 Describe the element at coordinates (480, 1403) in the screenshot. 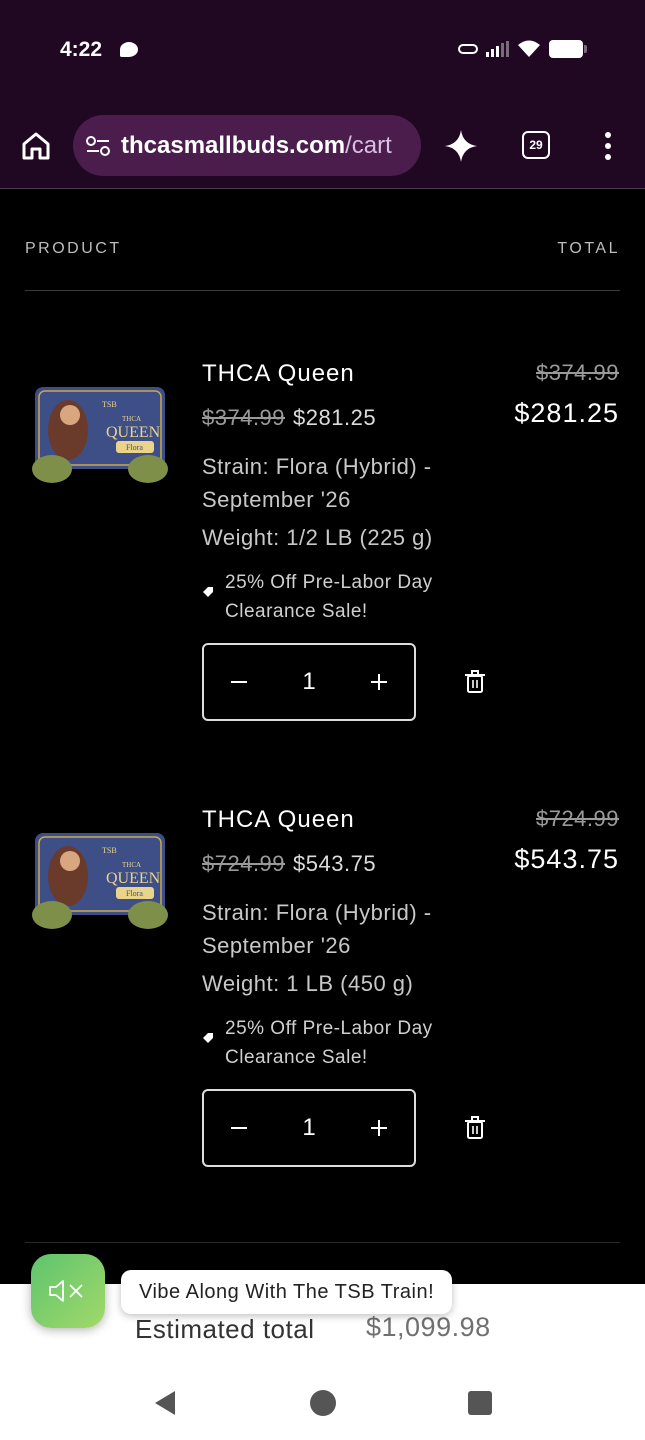

I see `recents-icon` at that location.